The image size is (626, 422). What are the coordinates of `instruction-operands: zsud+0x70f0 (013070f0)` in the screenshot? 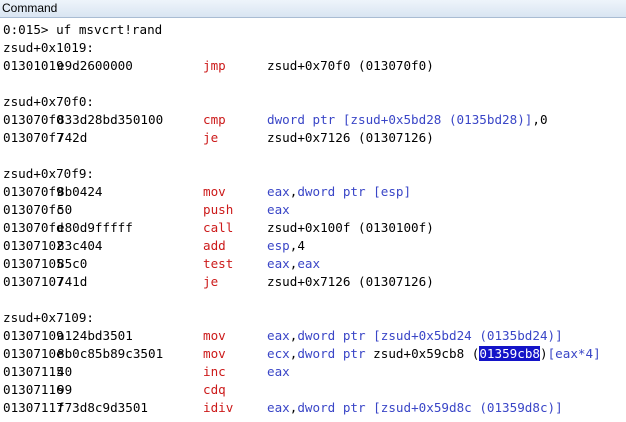 It's located at (350, 66).